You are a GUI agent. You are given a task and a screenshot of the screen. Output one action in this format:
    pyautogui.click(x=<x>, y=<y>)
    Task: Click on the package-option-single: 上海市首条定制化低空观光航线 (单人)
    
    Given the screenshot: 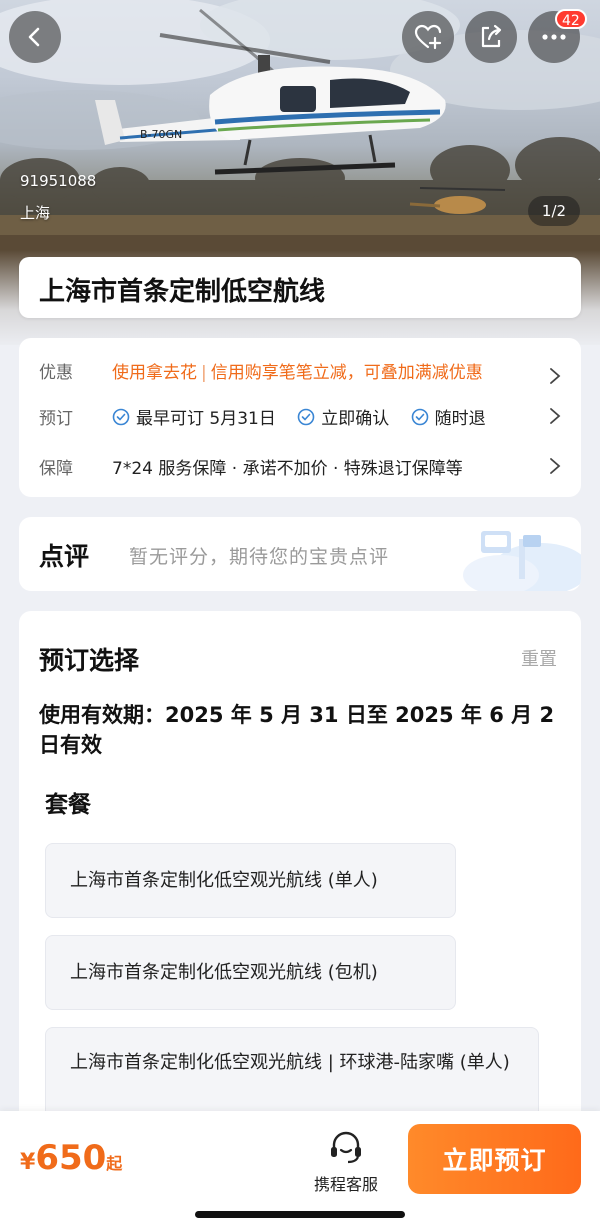 What is the action you would take?
    pyautogui.click(x=250, y=880)
    